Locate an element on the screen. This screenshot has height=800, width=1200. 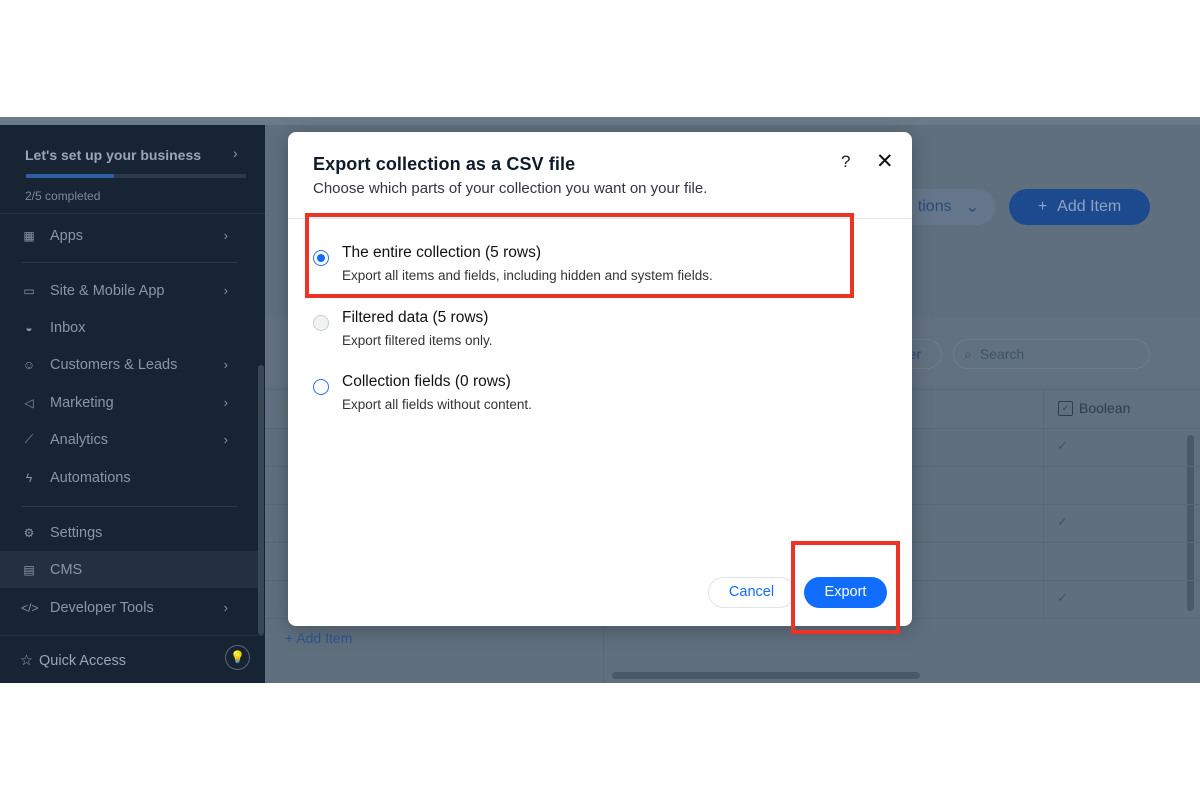
sidebar-item-label: Inbox is located at coordinates (68, 327).